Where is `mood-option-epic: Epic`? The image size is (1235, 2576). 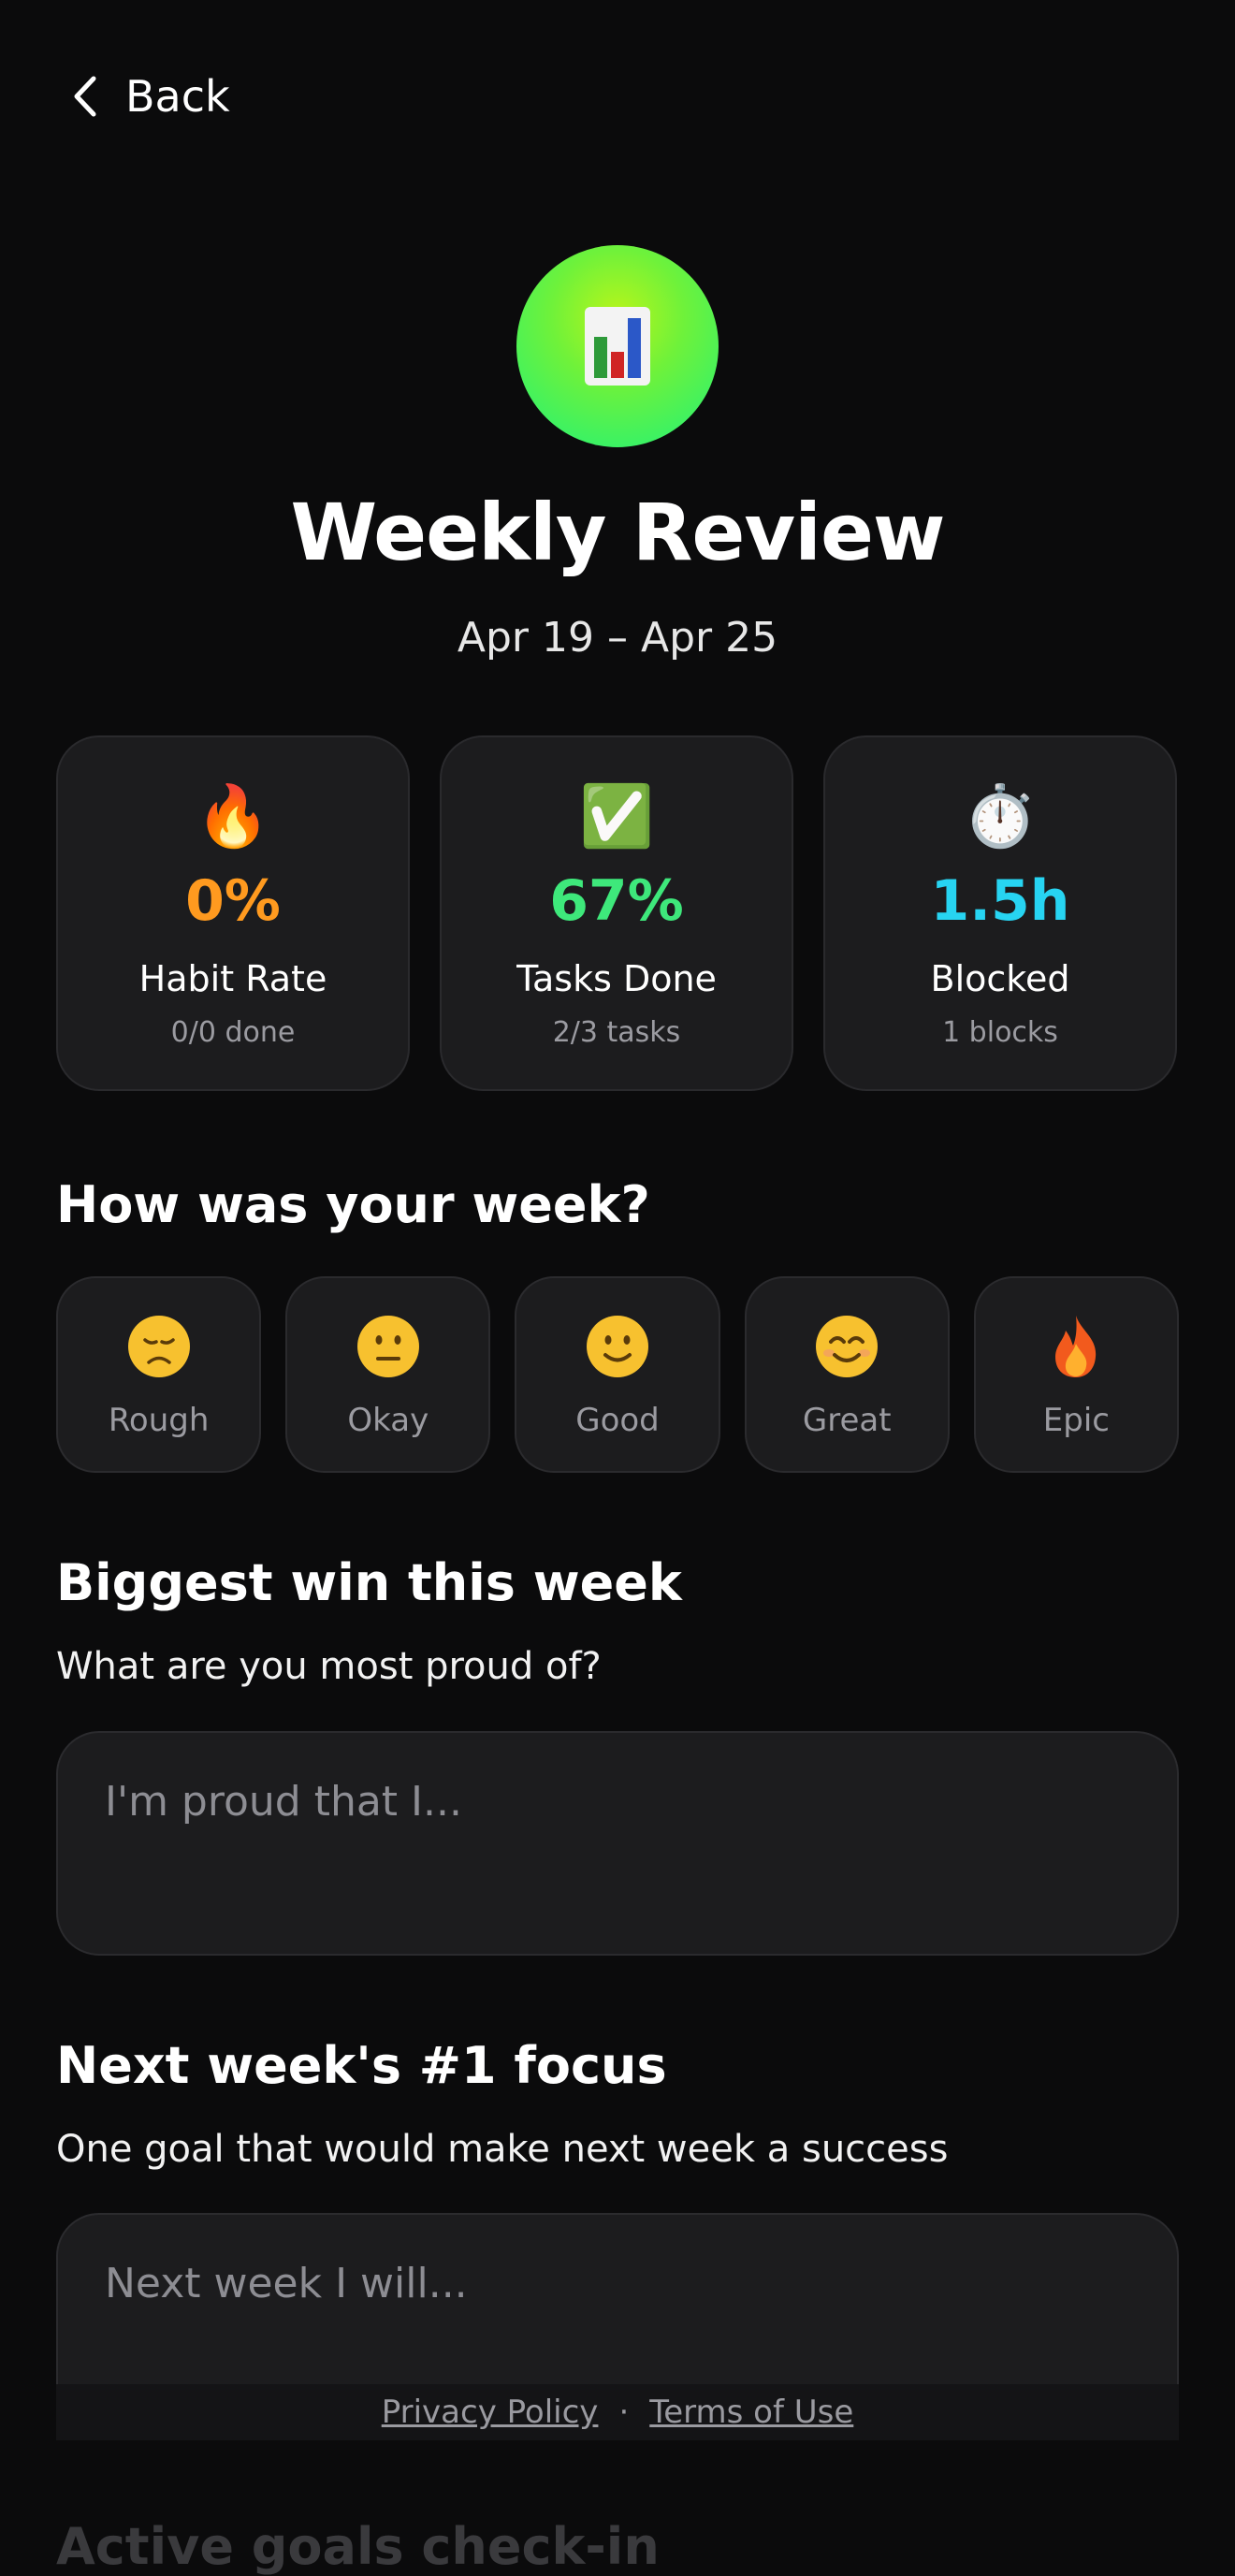
mood-option-epic: Epic is located at coordinates (1076, 1374).